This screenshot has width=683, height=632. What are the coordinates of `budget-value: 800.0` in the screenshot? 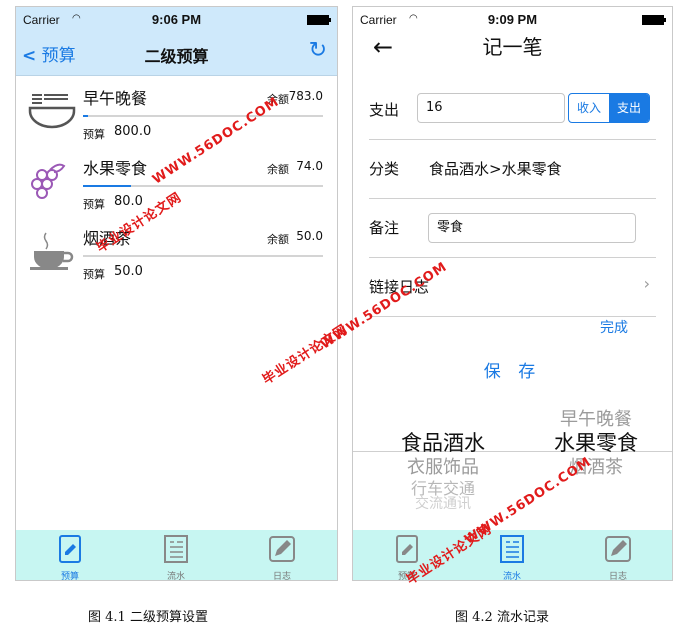 It's located at (133, 131).